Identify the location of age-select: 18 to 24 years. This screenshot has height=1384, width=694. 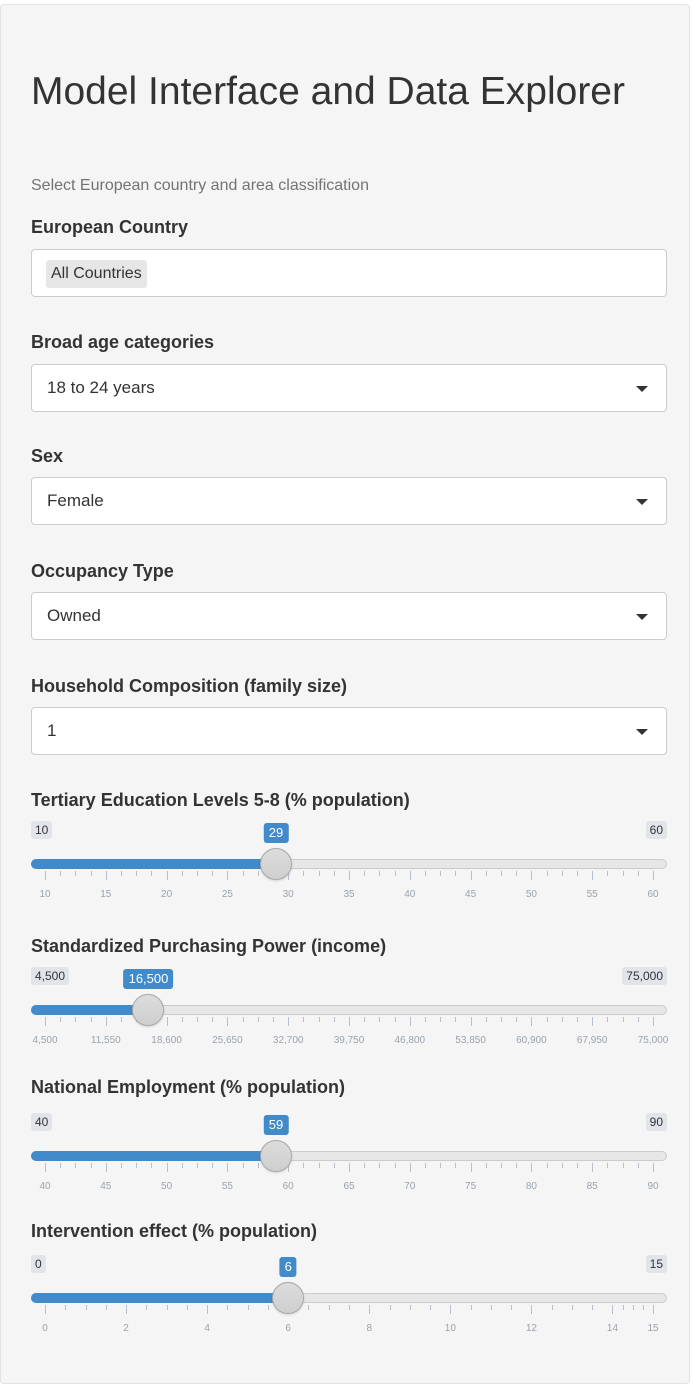
(349, 388).